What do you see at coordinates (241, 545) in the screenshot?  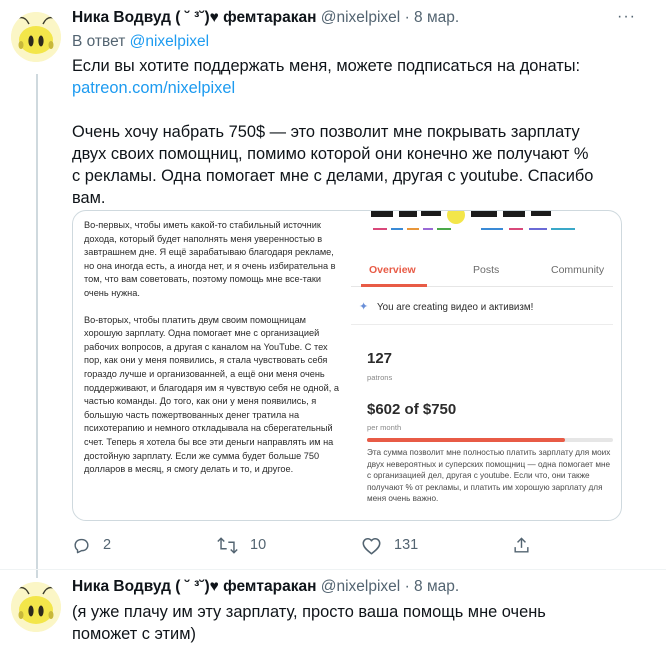 I see `retweet-button: 10` at bounding box center [241, 545].